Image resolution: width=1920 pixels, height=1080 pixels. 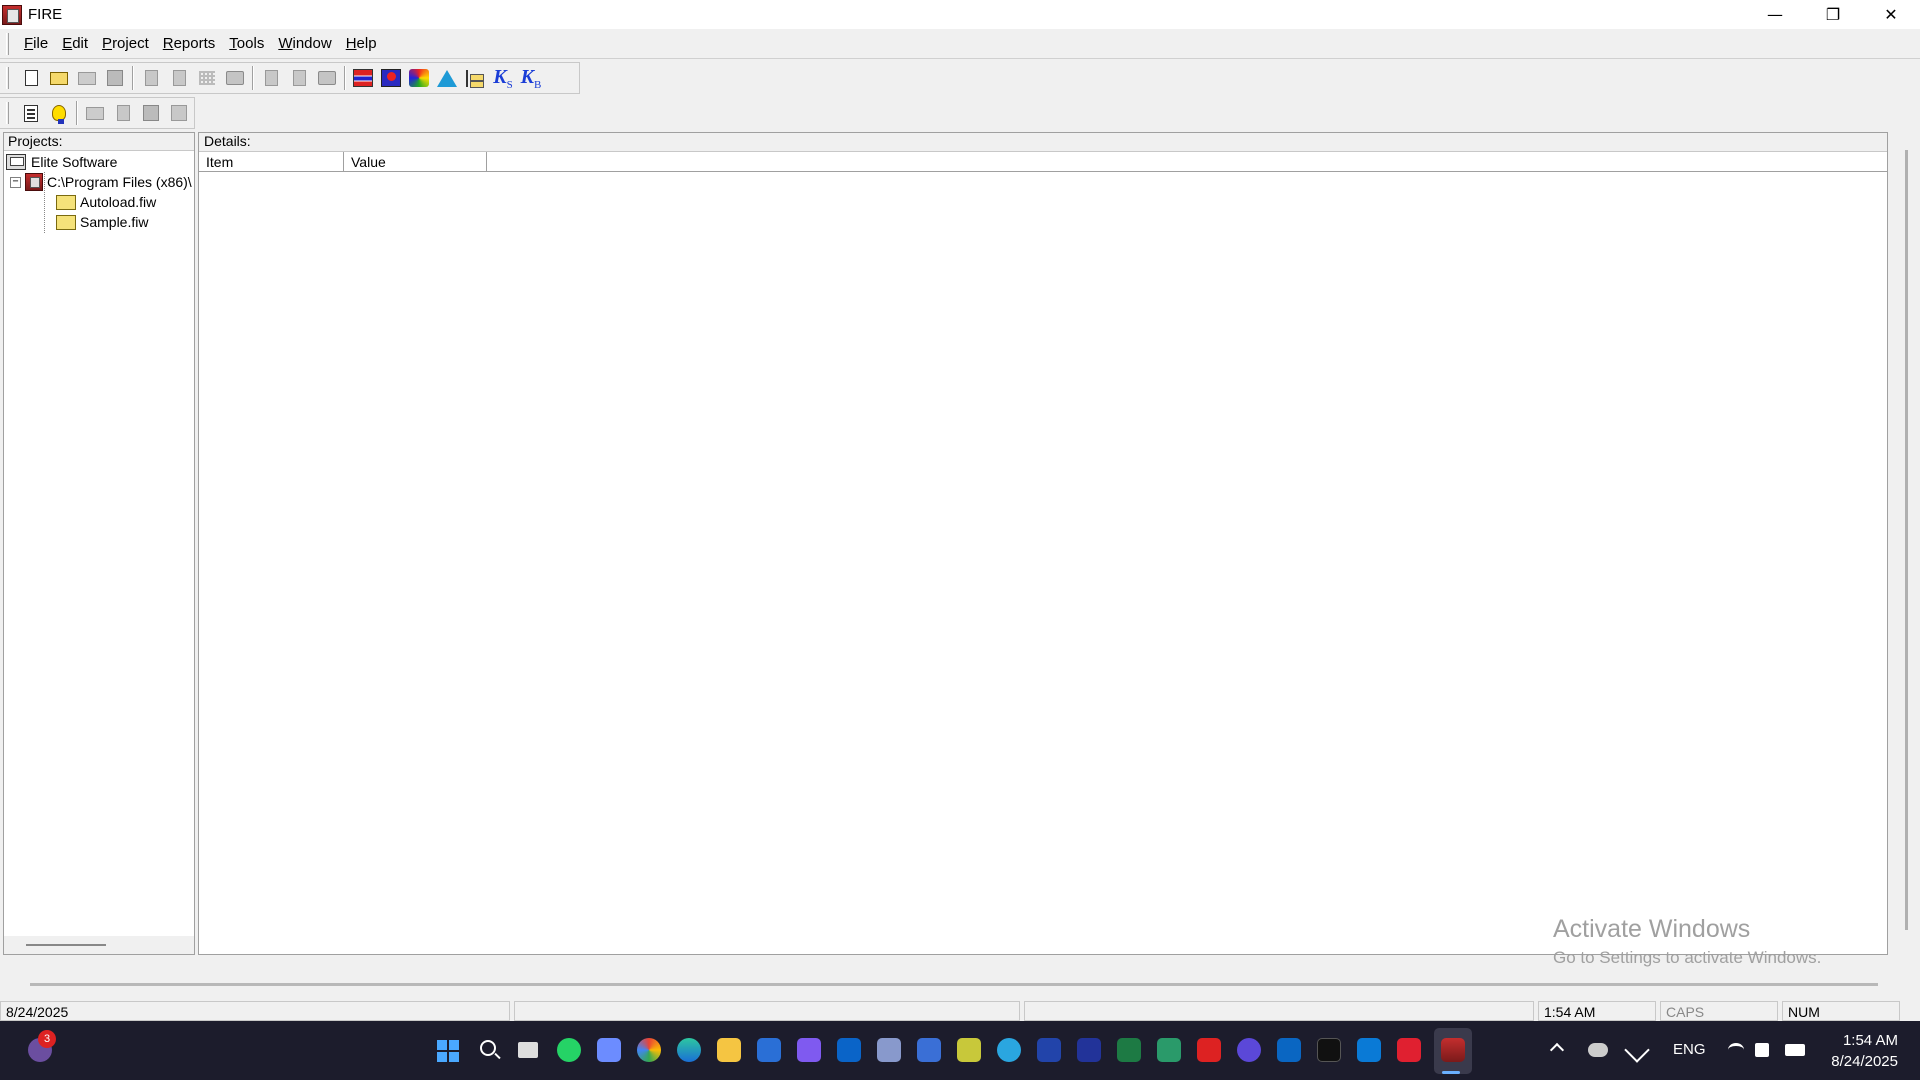 What do you see at coordinates (488, 1048) in the screenshot?
I see `search-icon` at bounding box center [488, 1048].